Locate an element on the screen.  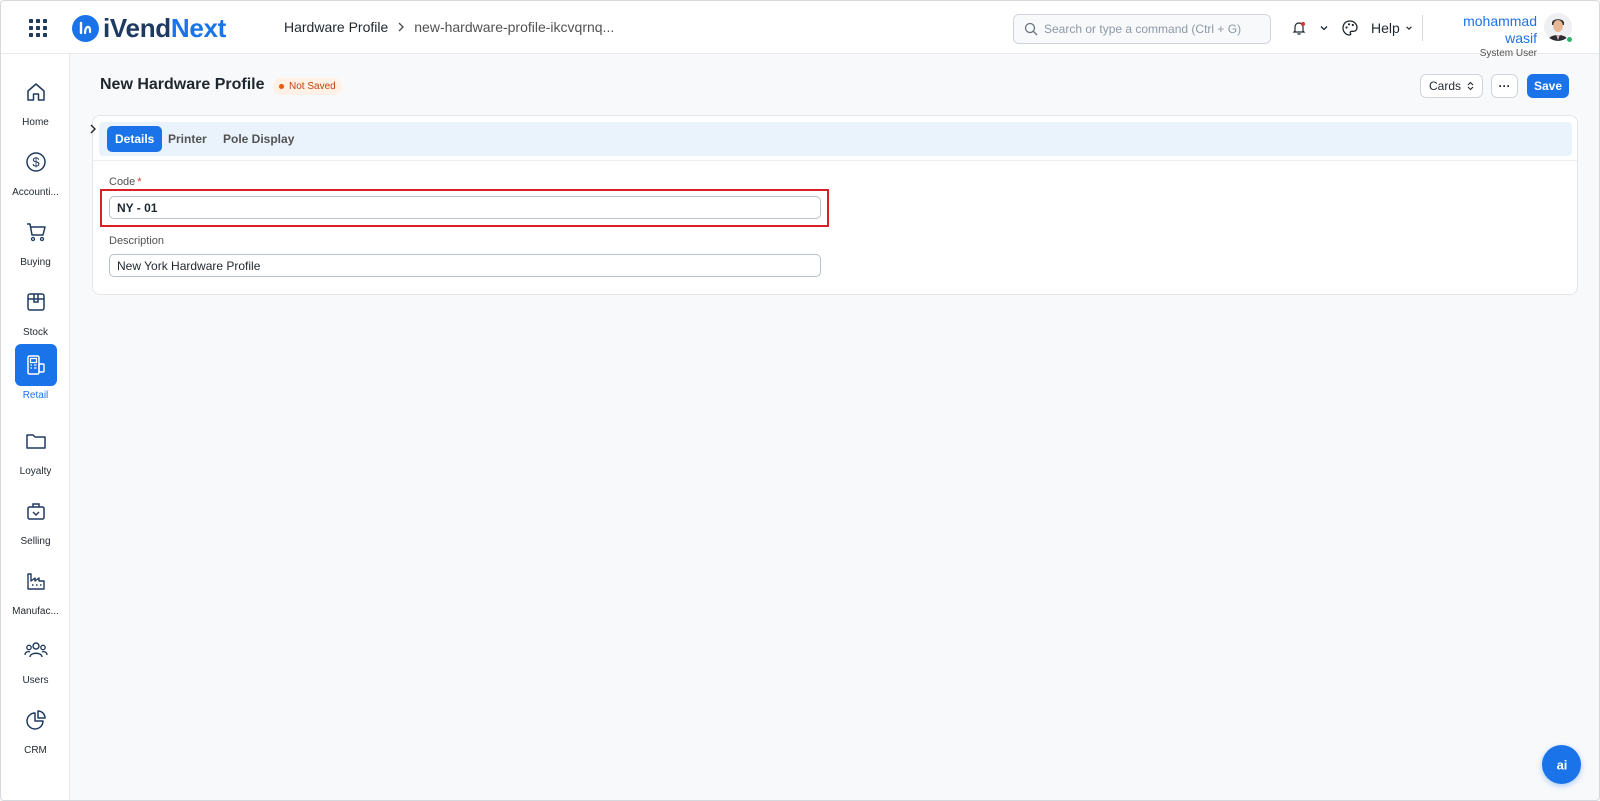
sidebar-item-label: Users is located at coordinates (35, 680).